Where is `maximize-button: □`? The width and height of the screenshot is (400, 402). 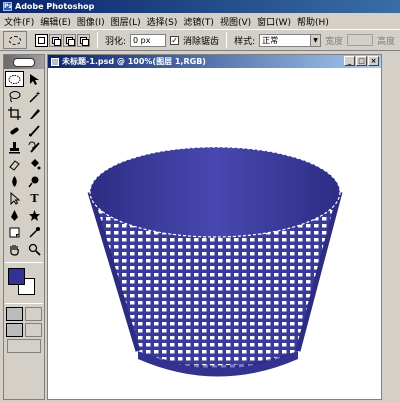 maximize-button: □ is located at coordinates (361, 61).